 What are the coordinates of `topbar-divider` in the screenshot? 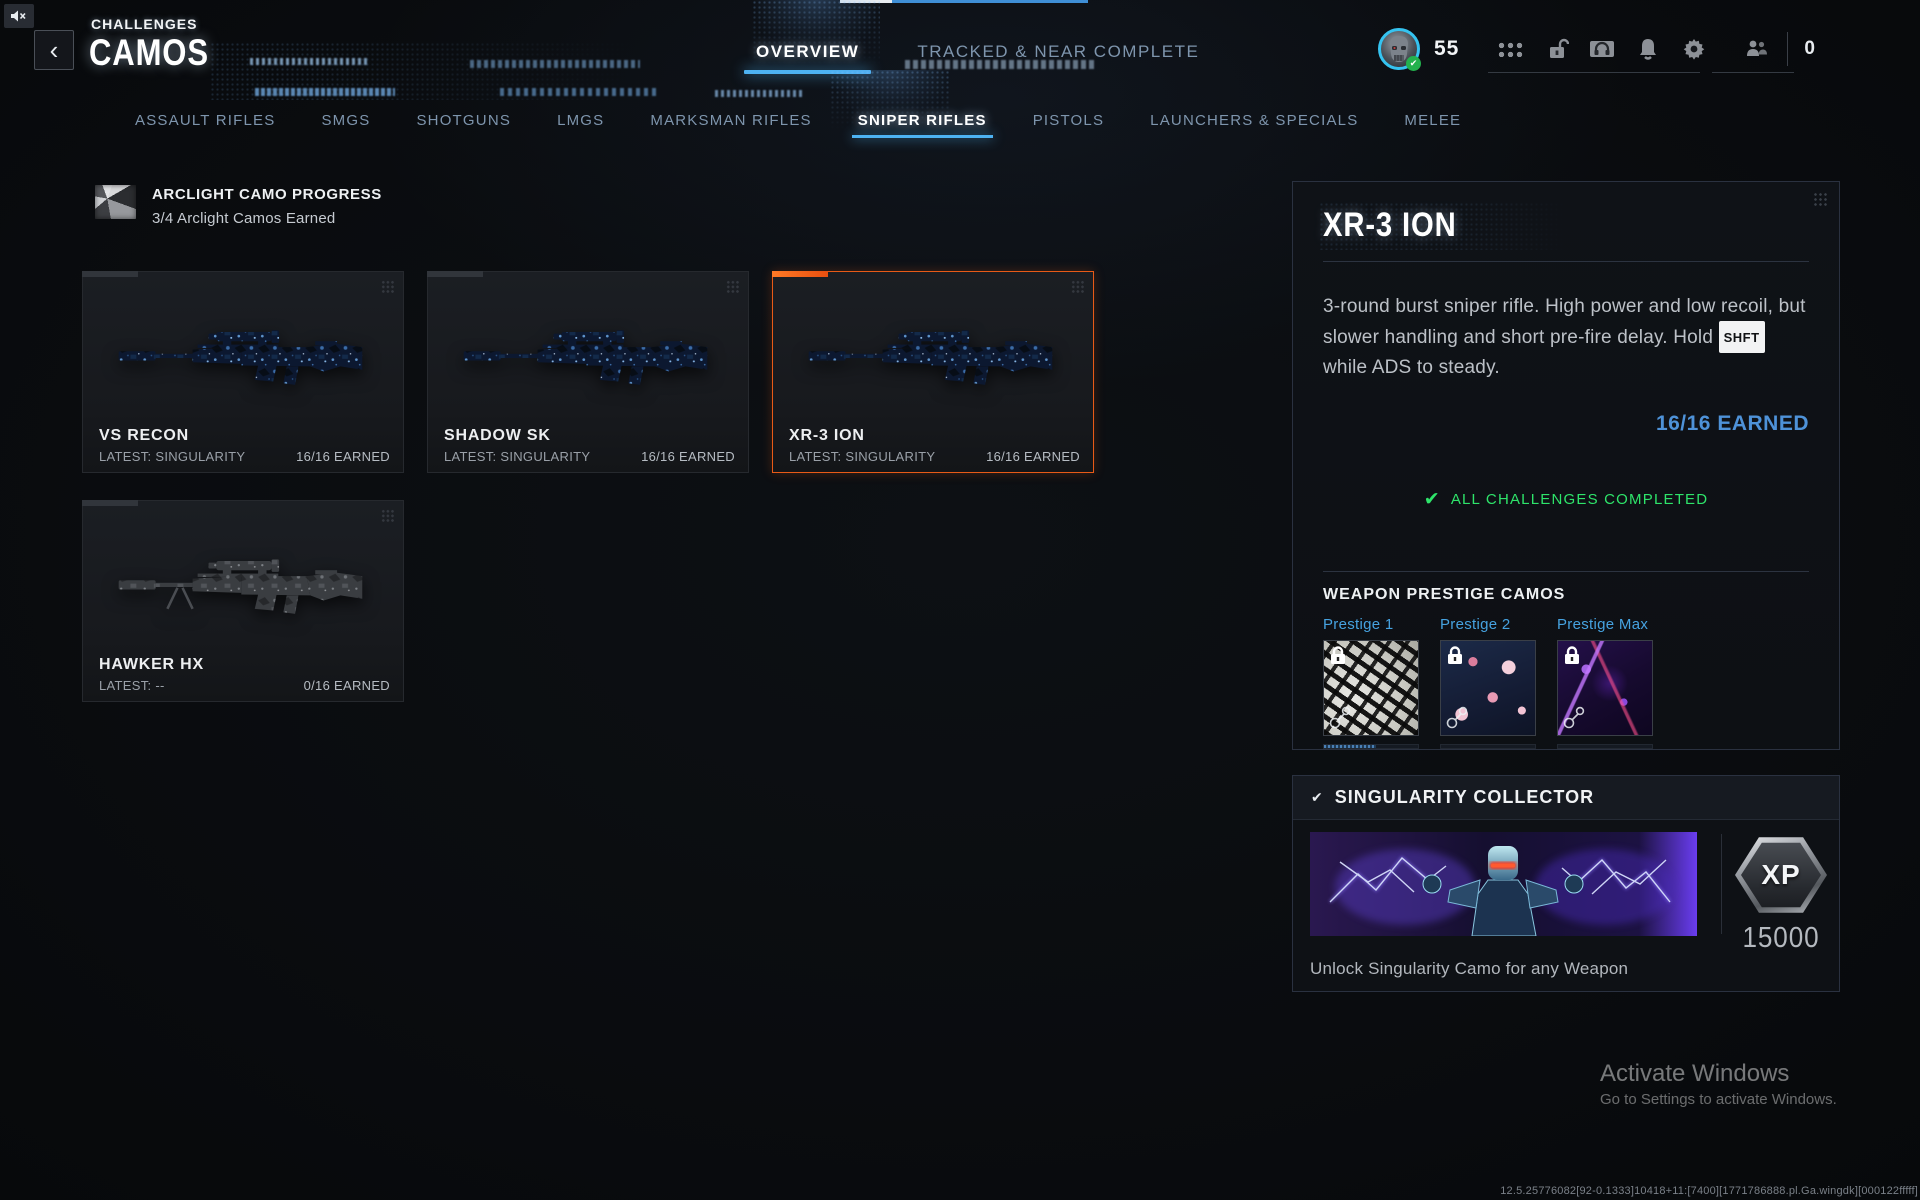 It's located at (1788, 49).